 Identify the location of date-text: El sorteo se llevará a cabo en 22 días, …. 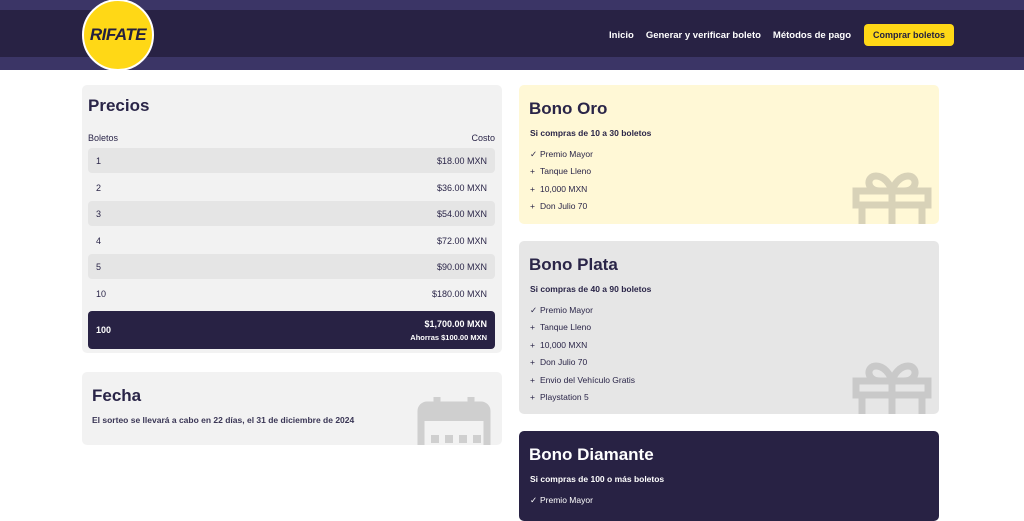
(223, 420).